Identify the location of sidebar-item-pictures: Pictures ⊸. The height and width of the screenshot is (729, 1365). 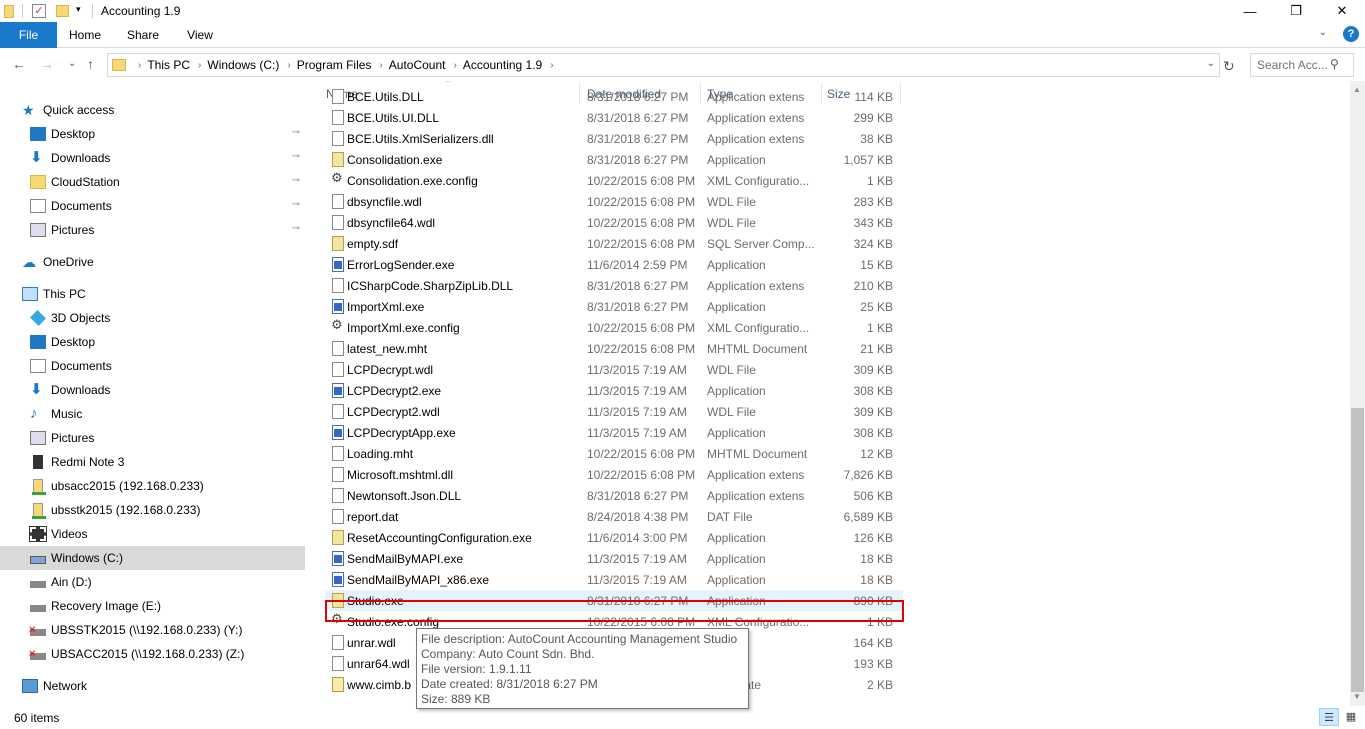
(152, 230).